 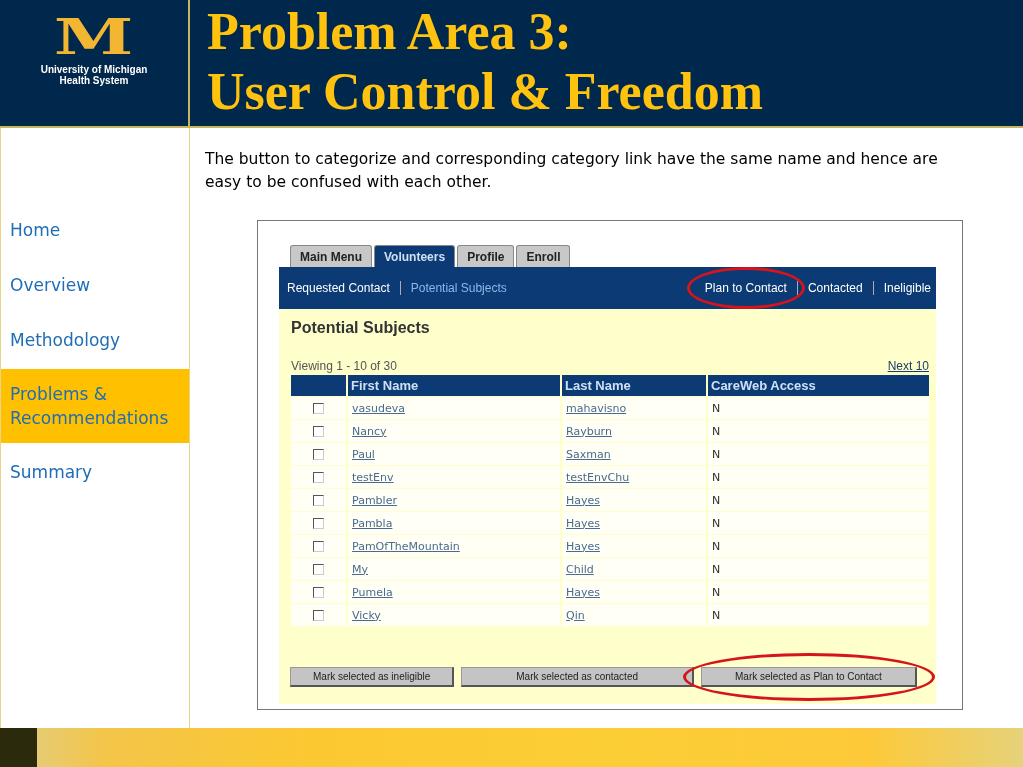 I want to click on description: The button to categorize and corresponding category link have the same name and hence are easy to be confused with each other., so click(x=572, y=171).